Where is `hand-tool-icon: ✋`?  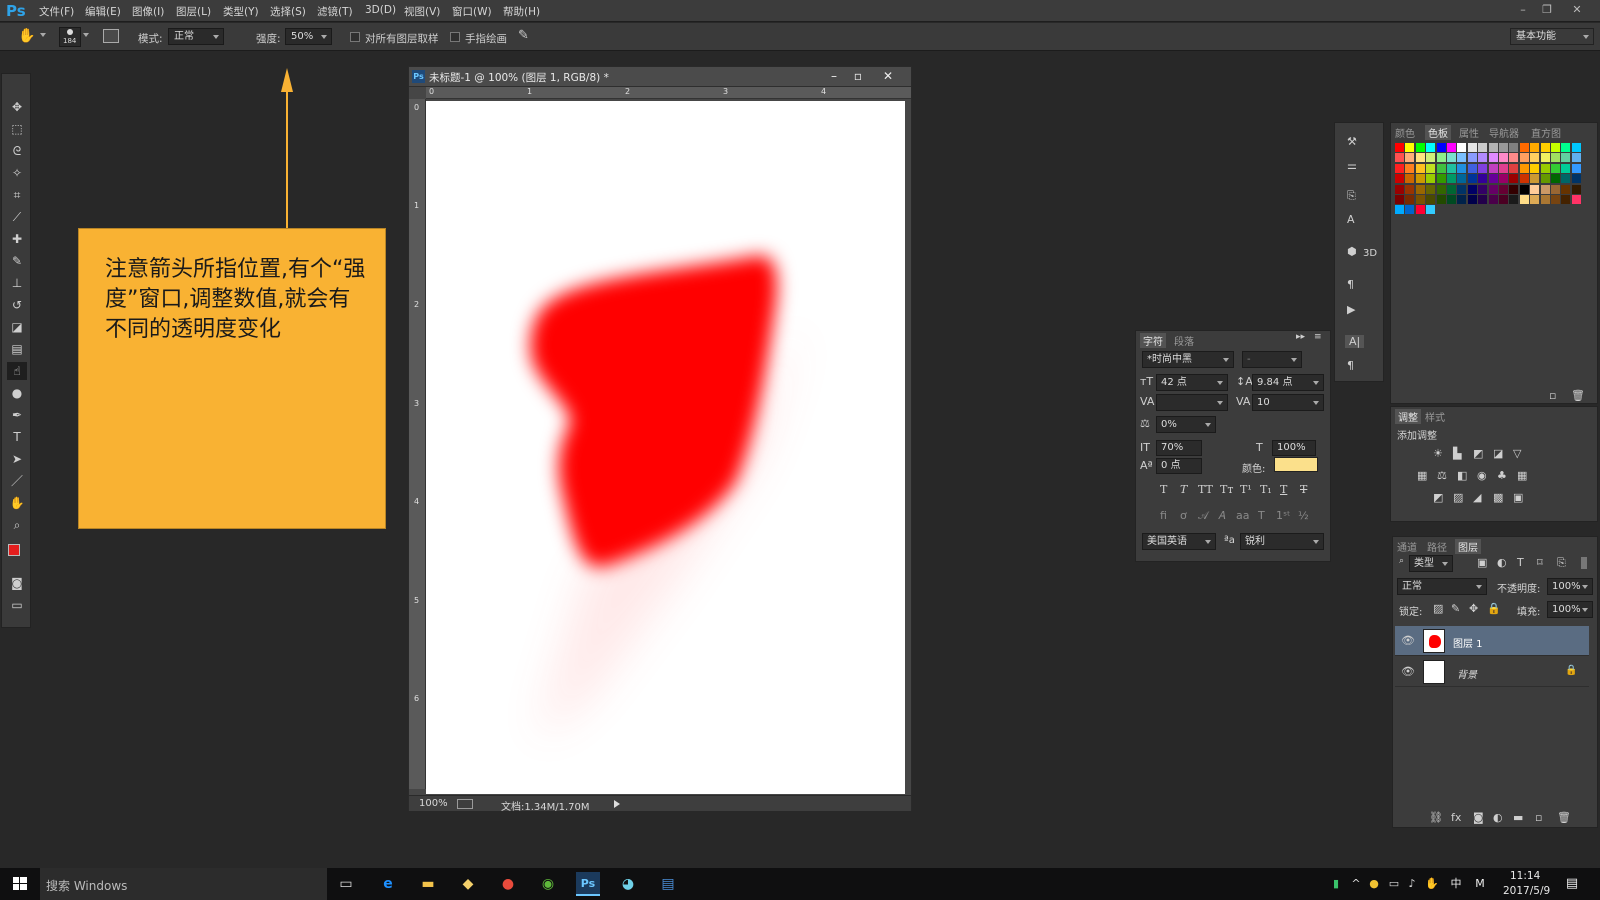 hand-tool-icon: ✋ is located at coordinates (17, 503).